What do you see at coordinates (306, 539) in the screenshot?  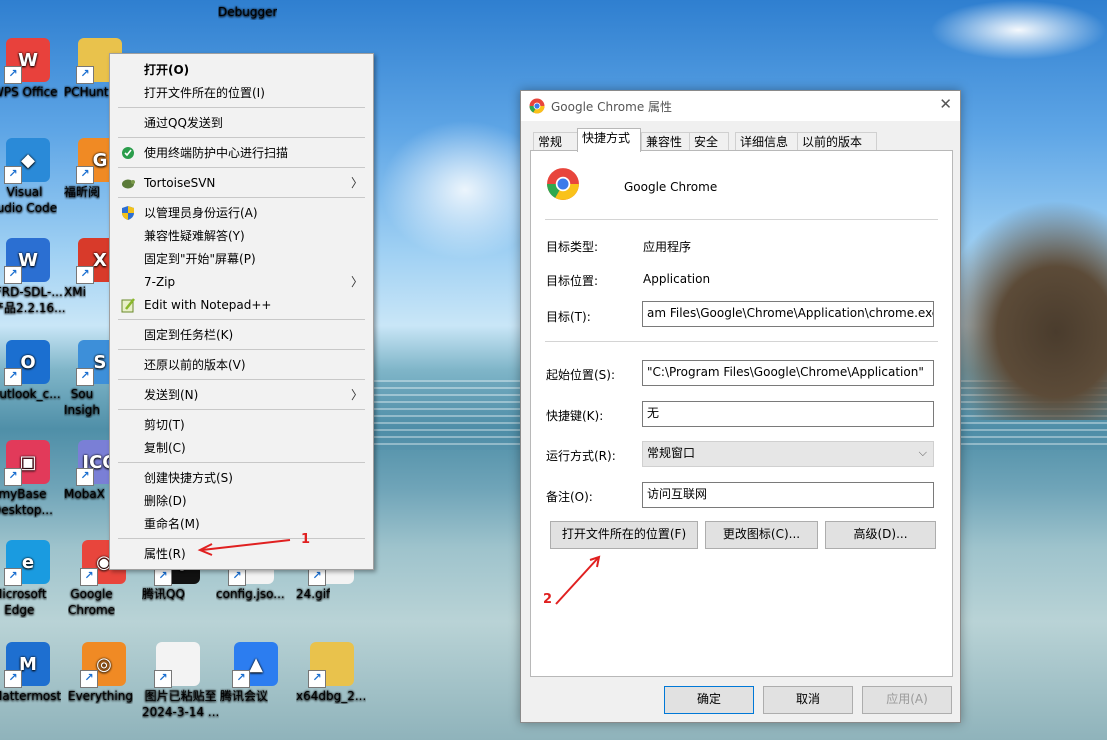 I see `annotation-label-1: 1` at bounding box center [306, 539].